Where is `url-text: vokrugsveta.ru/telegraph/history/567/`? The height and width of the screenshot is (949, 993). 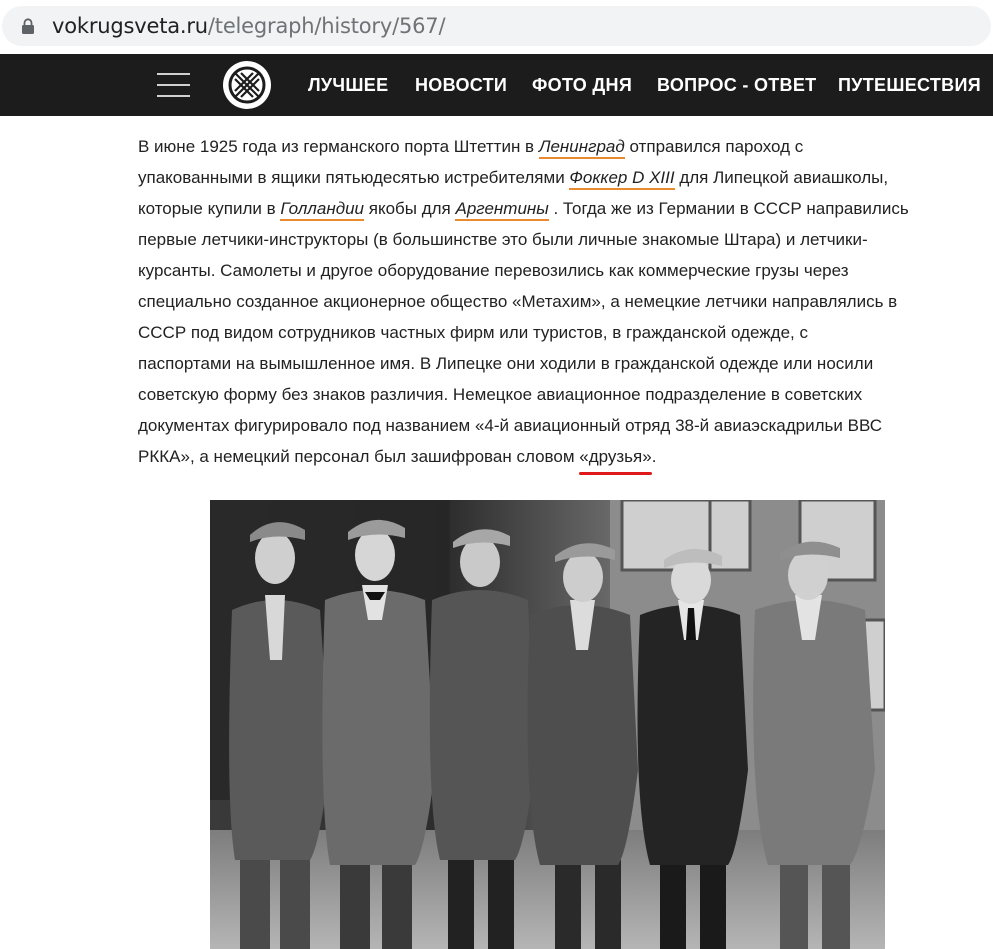 url-text: vokrugsveta.ru/telegraph/history/567/ is located at coordinates (249, 26).